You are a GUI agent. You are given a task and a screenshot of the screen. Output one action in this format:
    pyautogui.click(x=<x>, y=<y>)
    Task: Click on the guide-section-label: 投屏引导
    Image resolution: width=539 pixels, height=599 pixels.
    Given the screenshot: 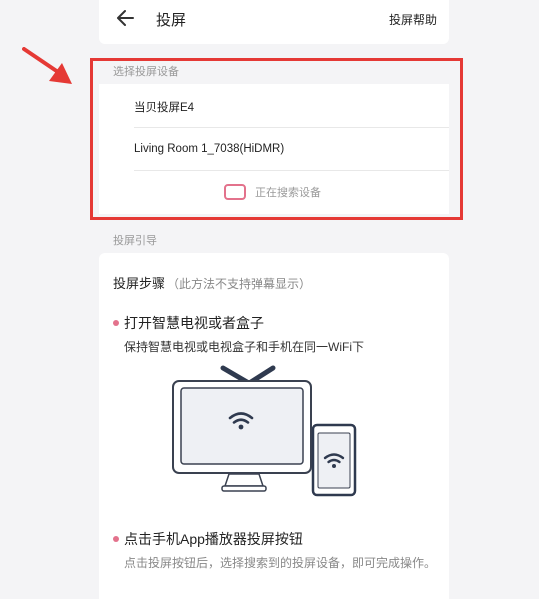 What is the action you would take?
    pyautogui.click(x=135, y=241)
    